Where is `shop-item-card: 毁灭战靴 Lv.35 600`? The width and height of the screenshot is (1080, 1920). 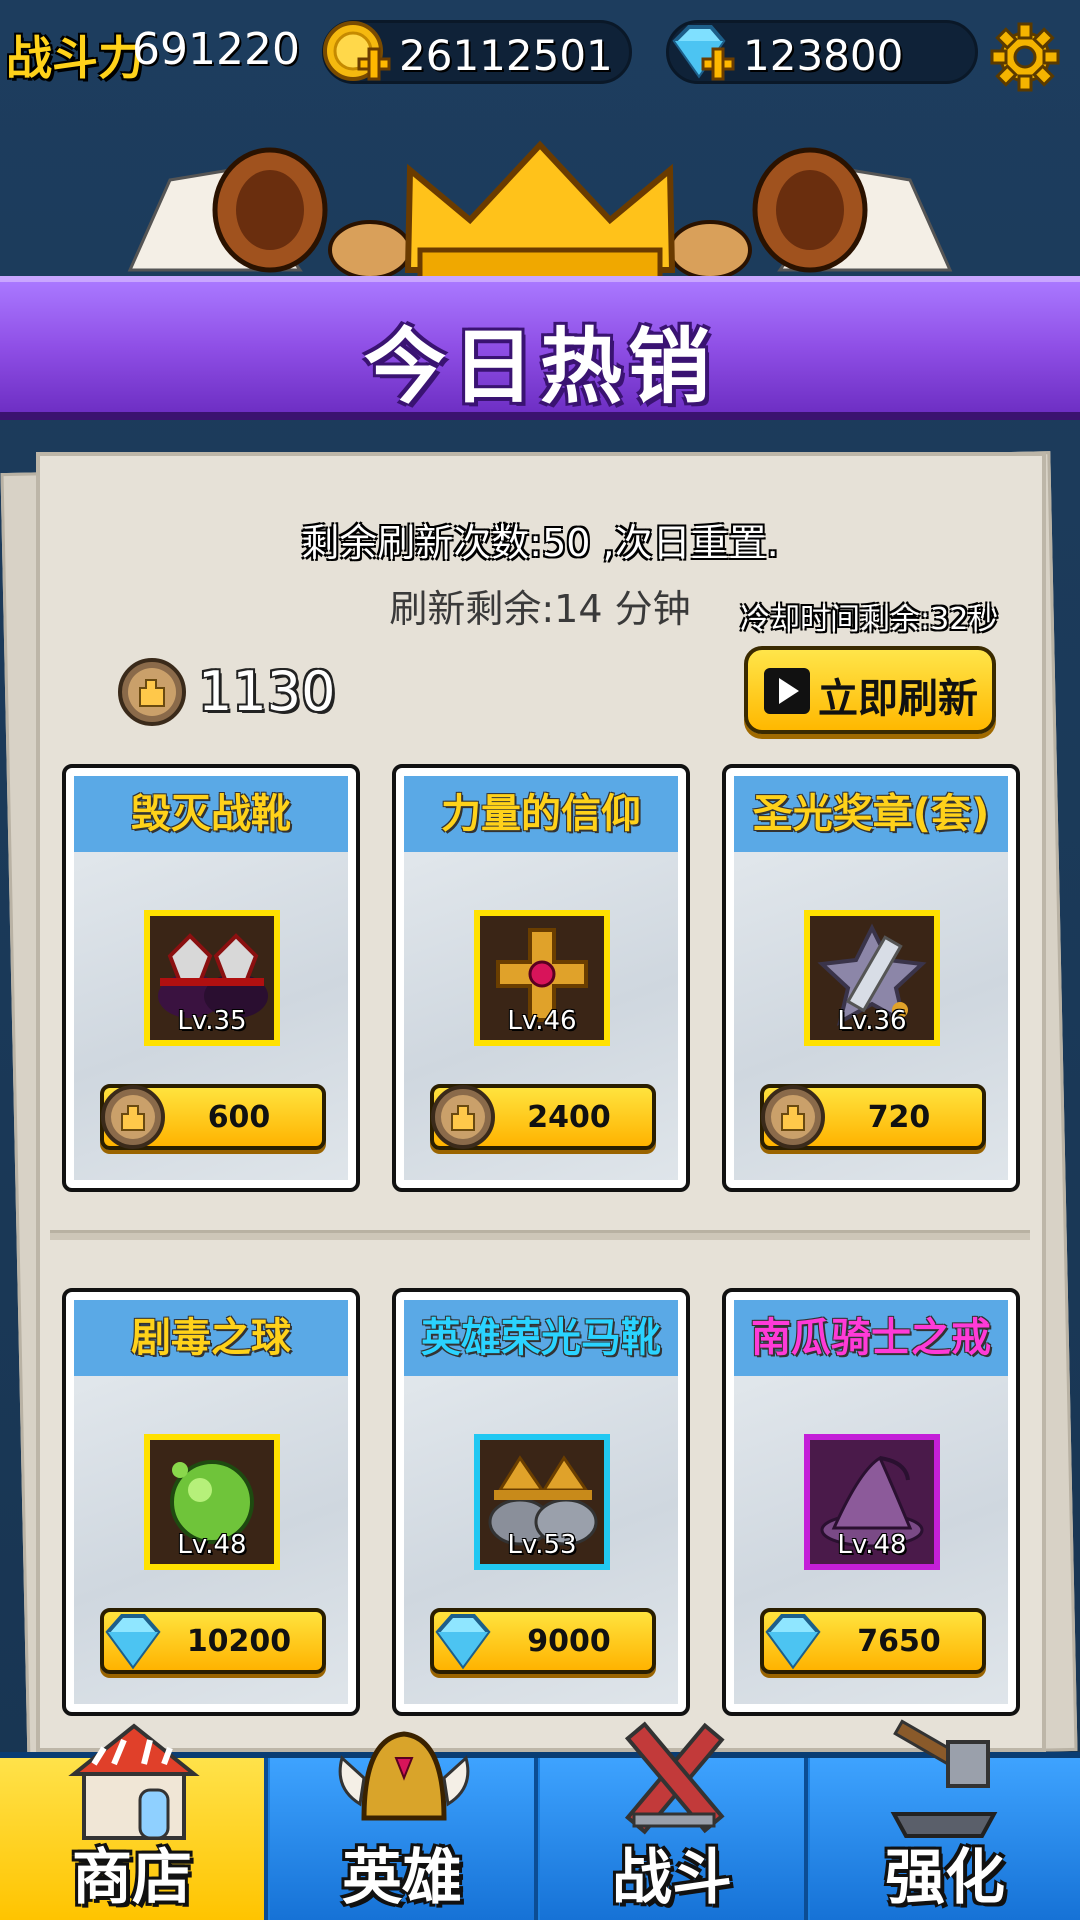 shop-item-card: 毁灭战靴 Lv.35 600 is located at coordinates (211, 978).